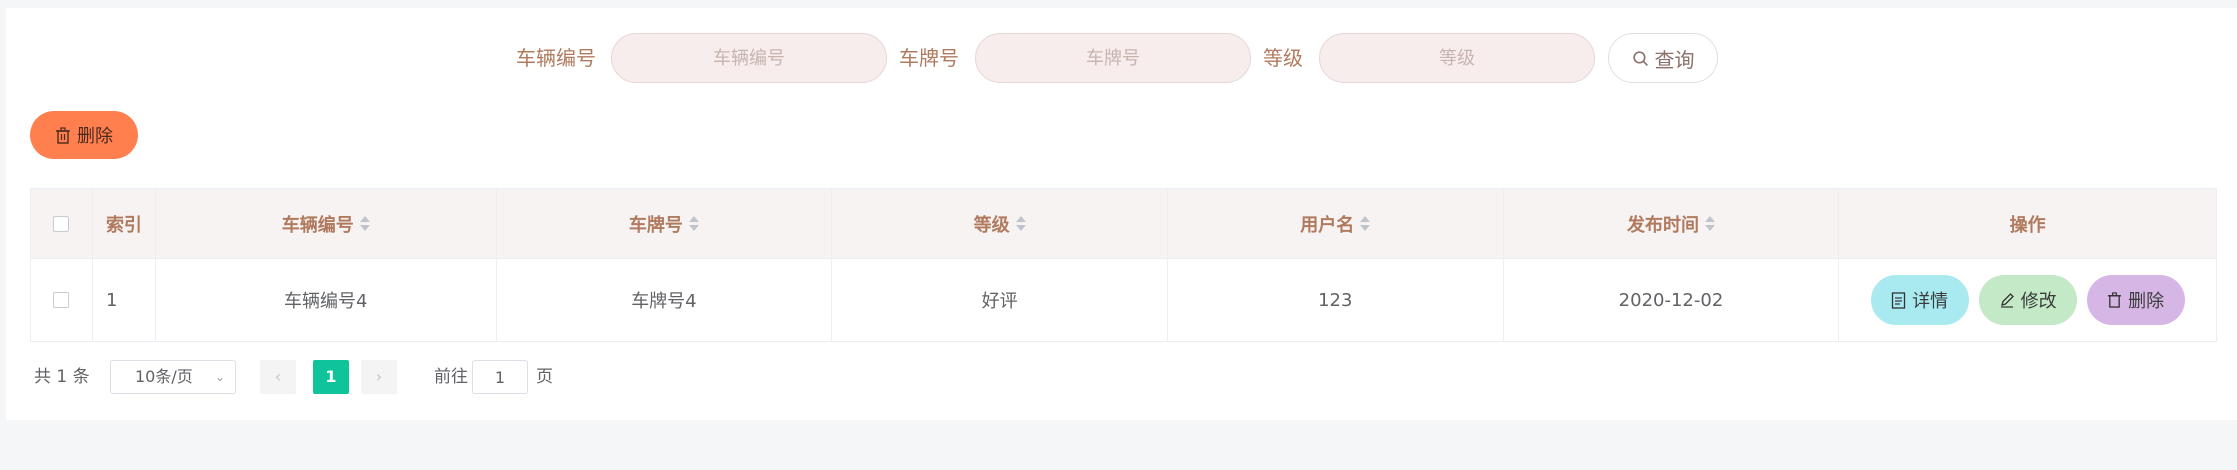 This screenshot has height=470, width=2237. Describe the element at coordinates (331, 377) in the screenshot. I see `page-number-1: 1` at that location.